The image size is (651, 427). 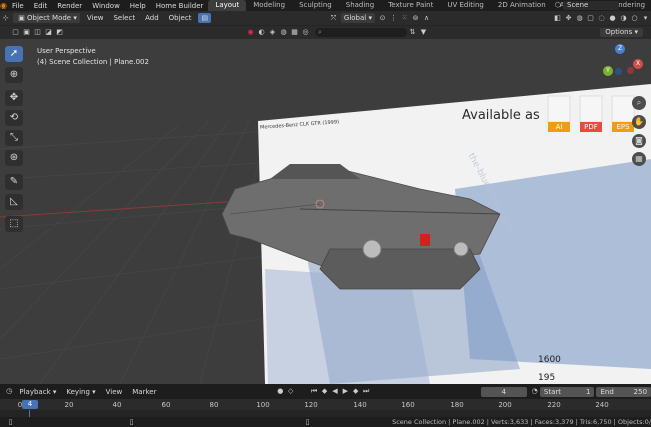 I want to click on format-ai: AI, so click(x=559, y=127).